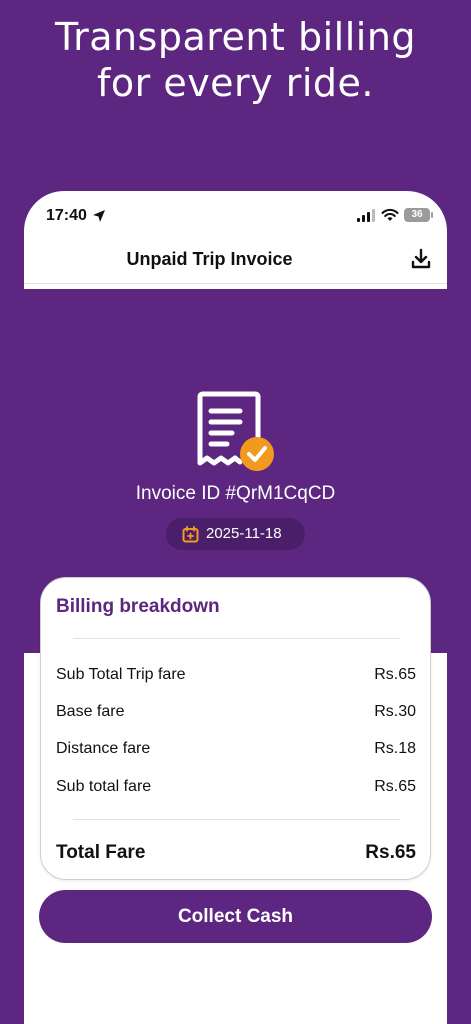  I want to click on row-label: Distance fare, so click(103, 748).